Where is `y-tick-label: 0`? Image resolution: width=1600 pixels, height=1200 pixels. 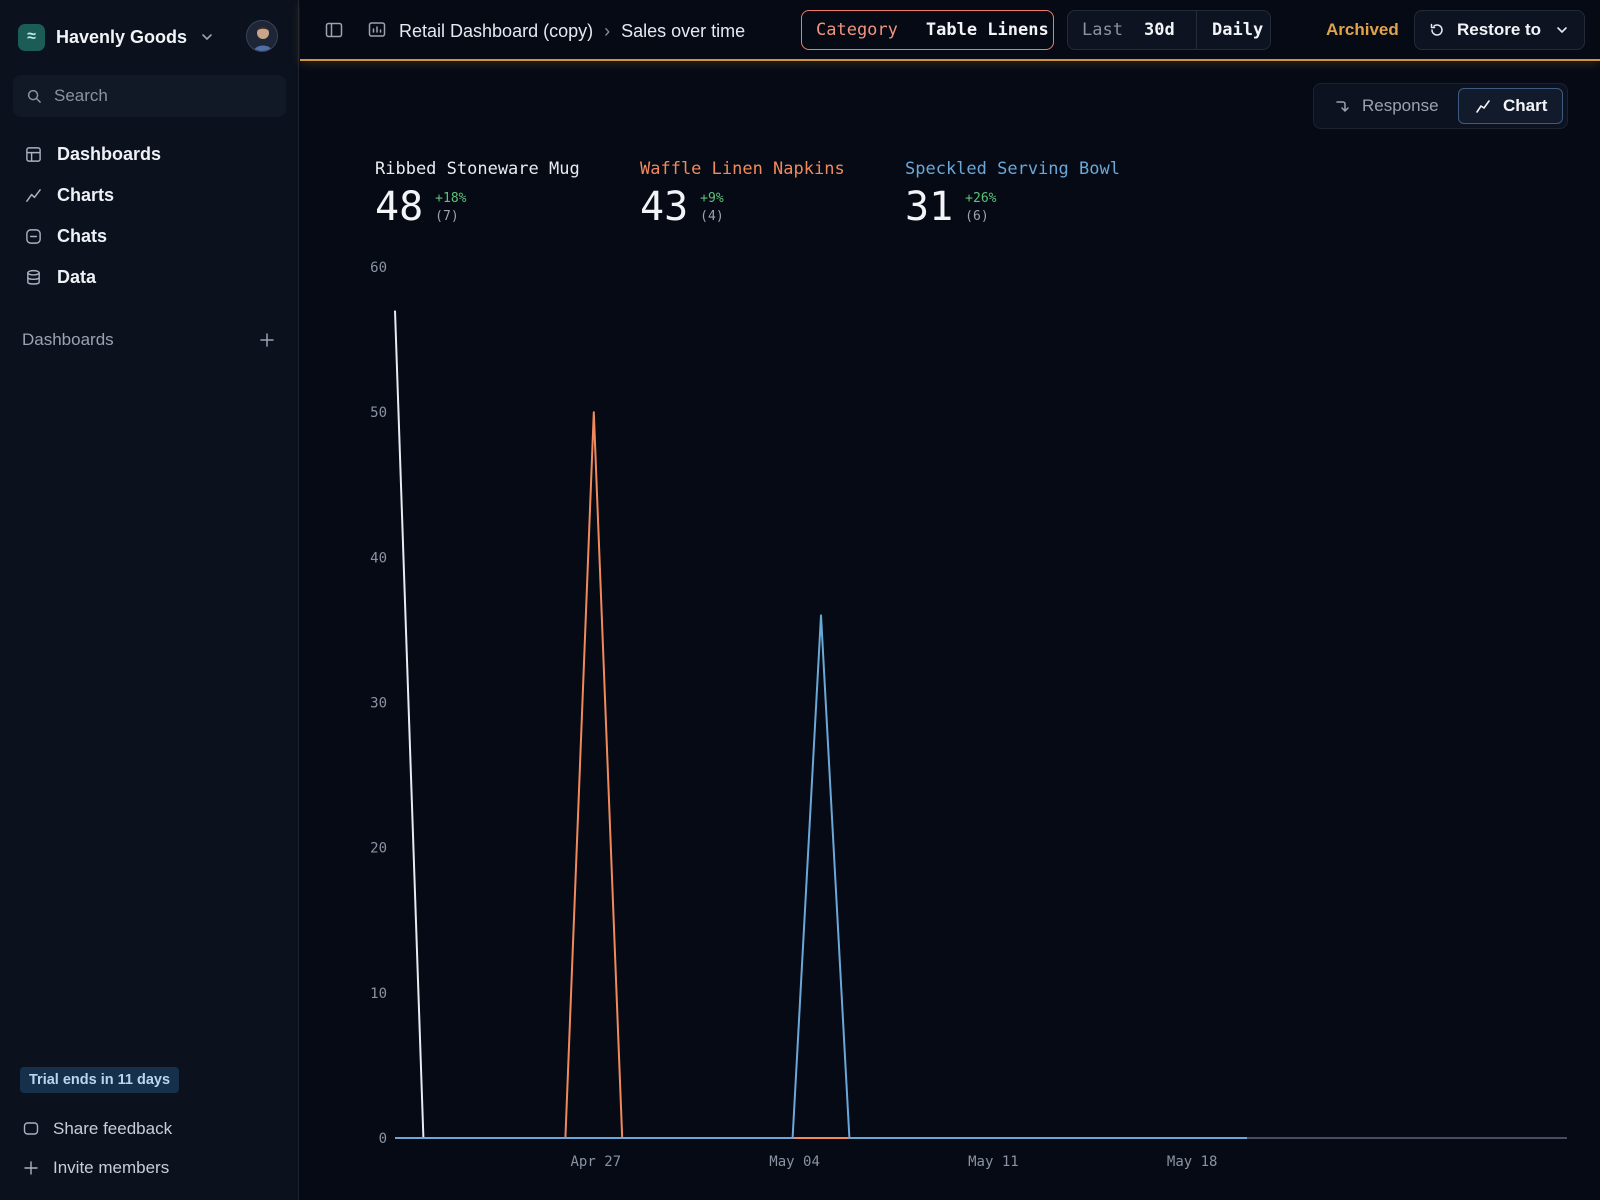
y-tick-label: 0 is located at coordinates (383, 1139).